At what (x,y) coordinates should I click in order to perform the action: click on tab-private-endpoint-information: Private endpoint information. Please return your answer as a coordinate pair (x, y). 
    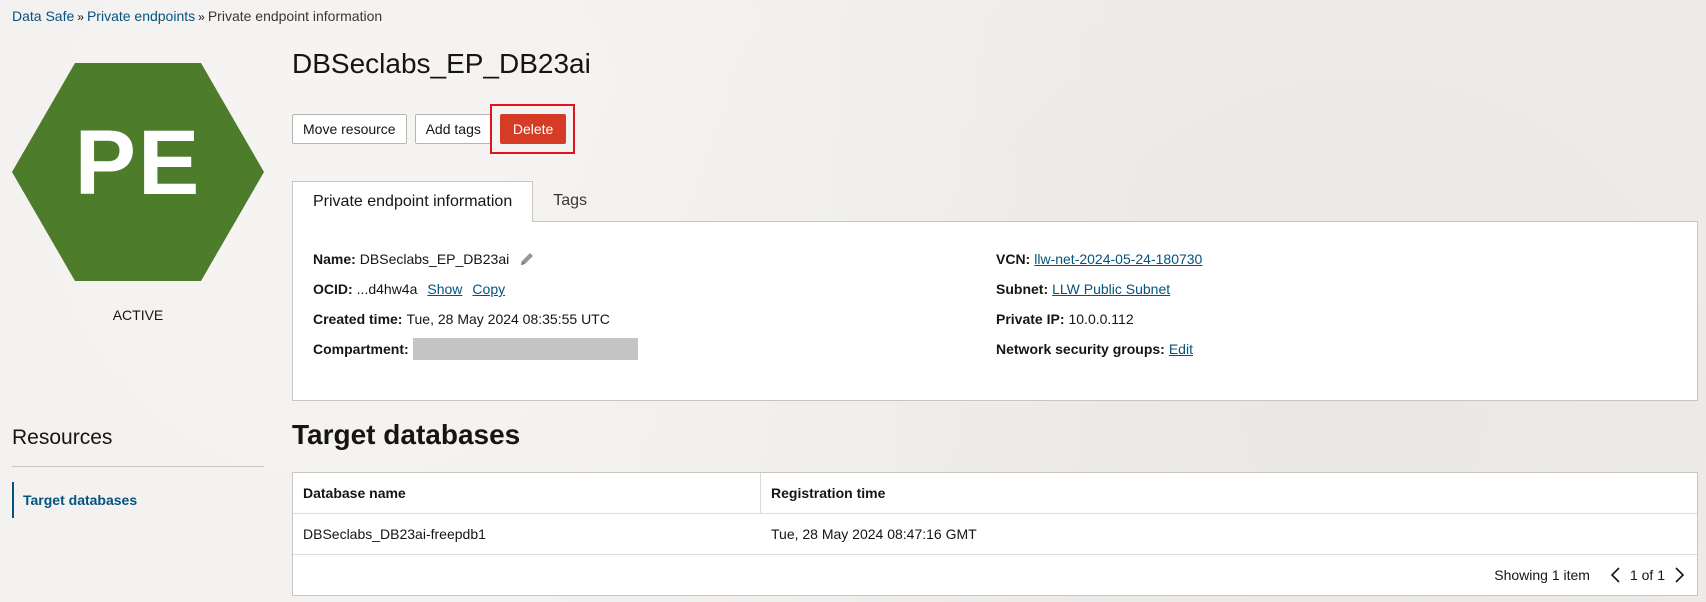
    Looking at the image, I should click on (413, 201).